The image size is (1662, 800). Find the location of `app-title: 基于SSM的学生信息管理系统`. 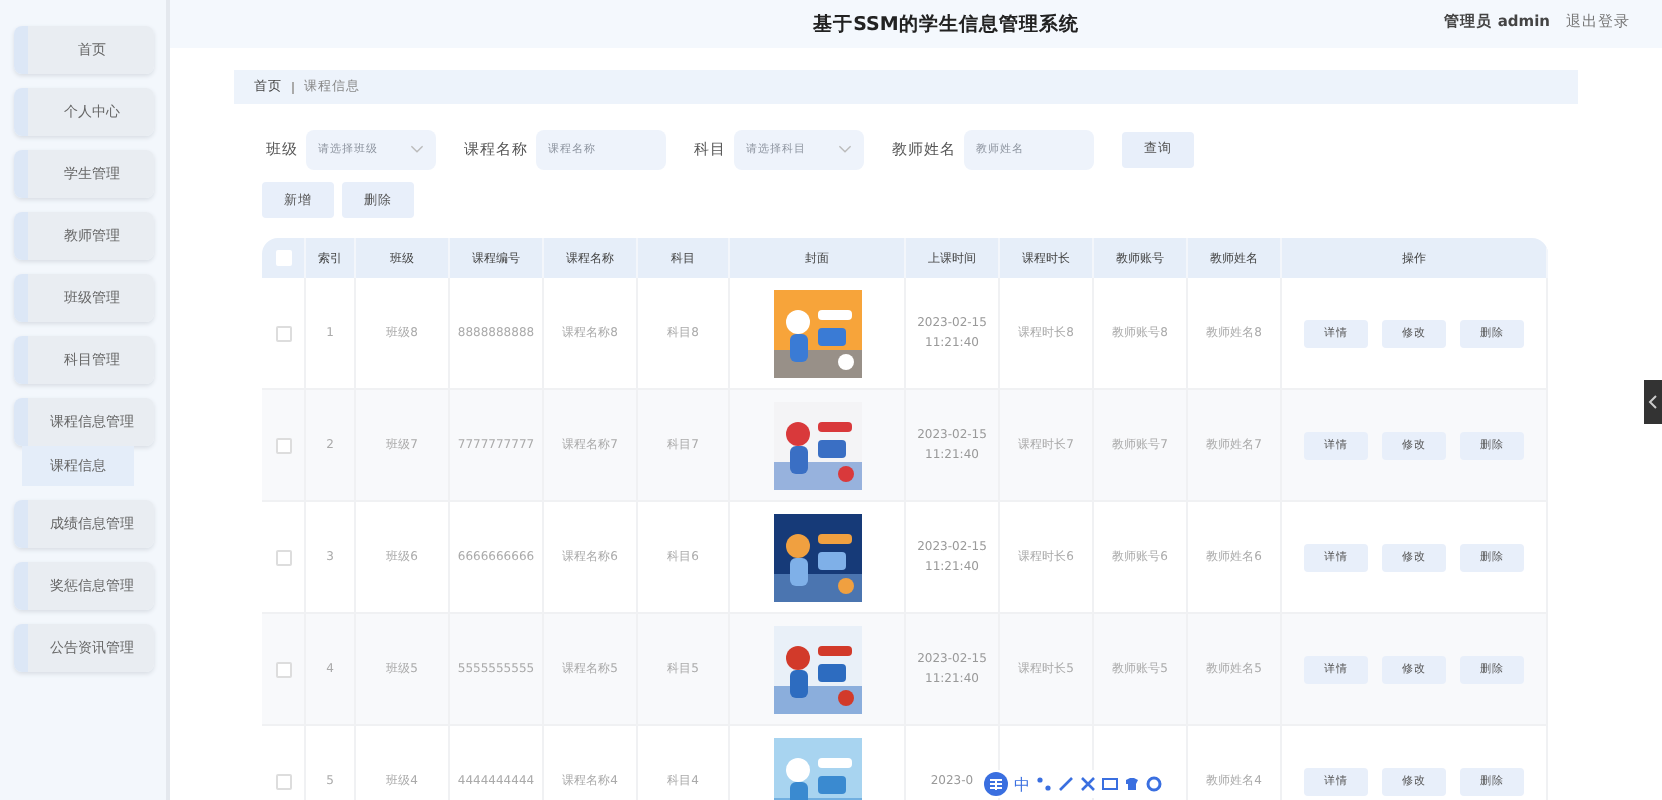

app-title: 基于SSM的学生信息管理系统 is located at coordinates (946, 24).